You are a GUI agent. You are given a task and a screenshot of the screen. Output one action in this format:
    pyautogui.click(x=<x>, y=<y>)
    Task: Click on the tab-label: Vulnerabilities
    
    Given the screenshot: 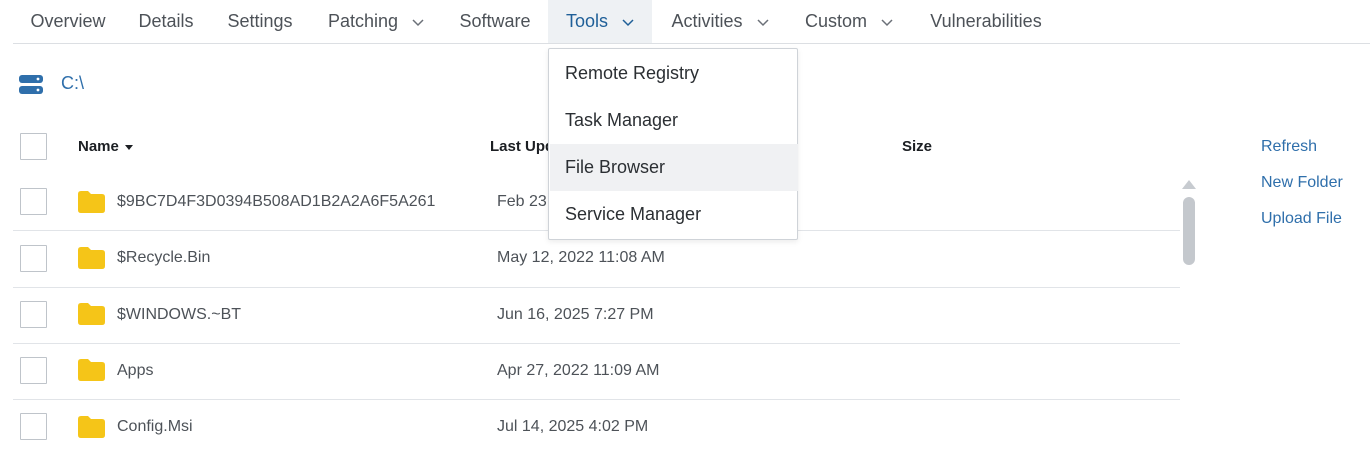 What is the action you would take?
    pyautogui.click(x=986, y=21)
    